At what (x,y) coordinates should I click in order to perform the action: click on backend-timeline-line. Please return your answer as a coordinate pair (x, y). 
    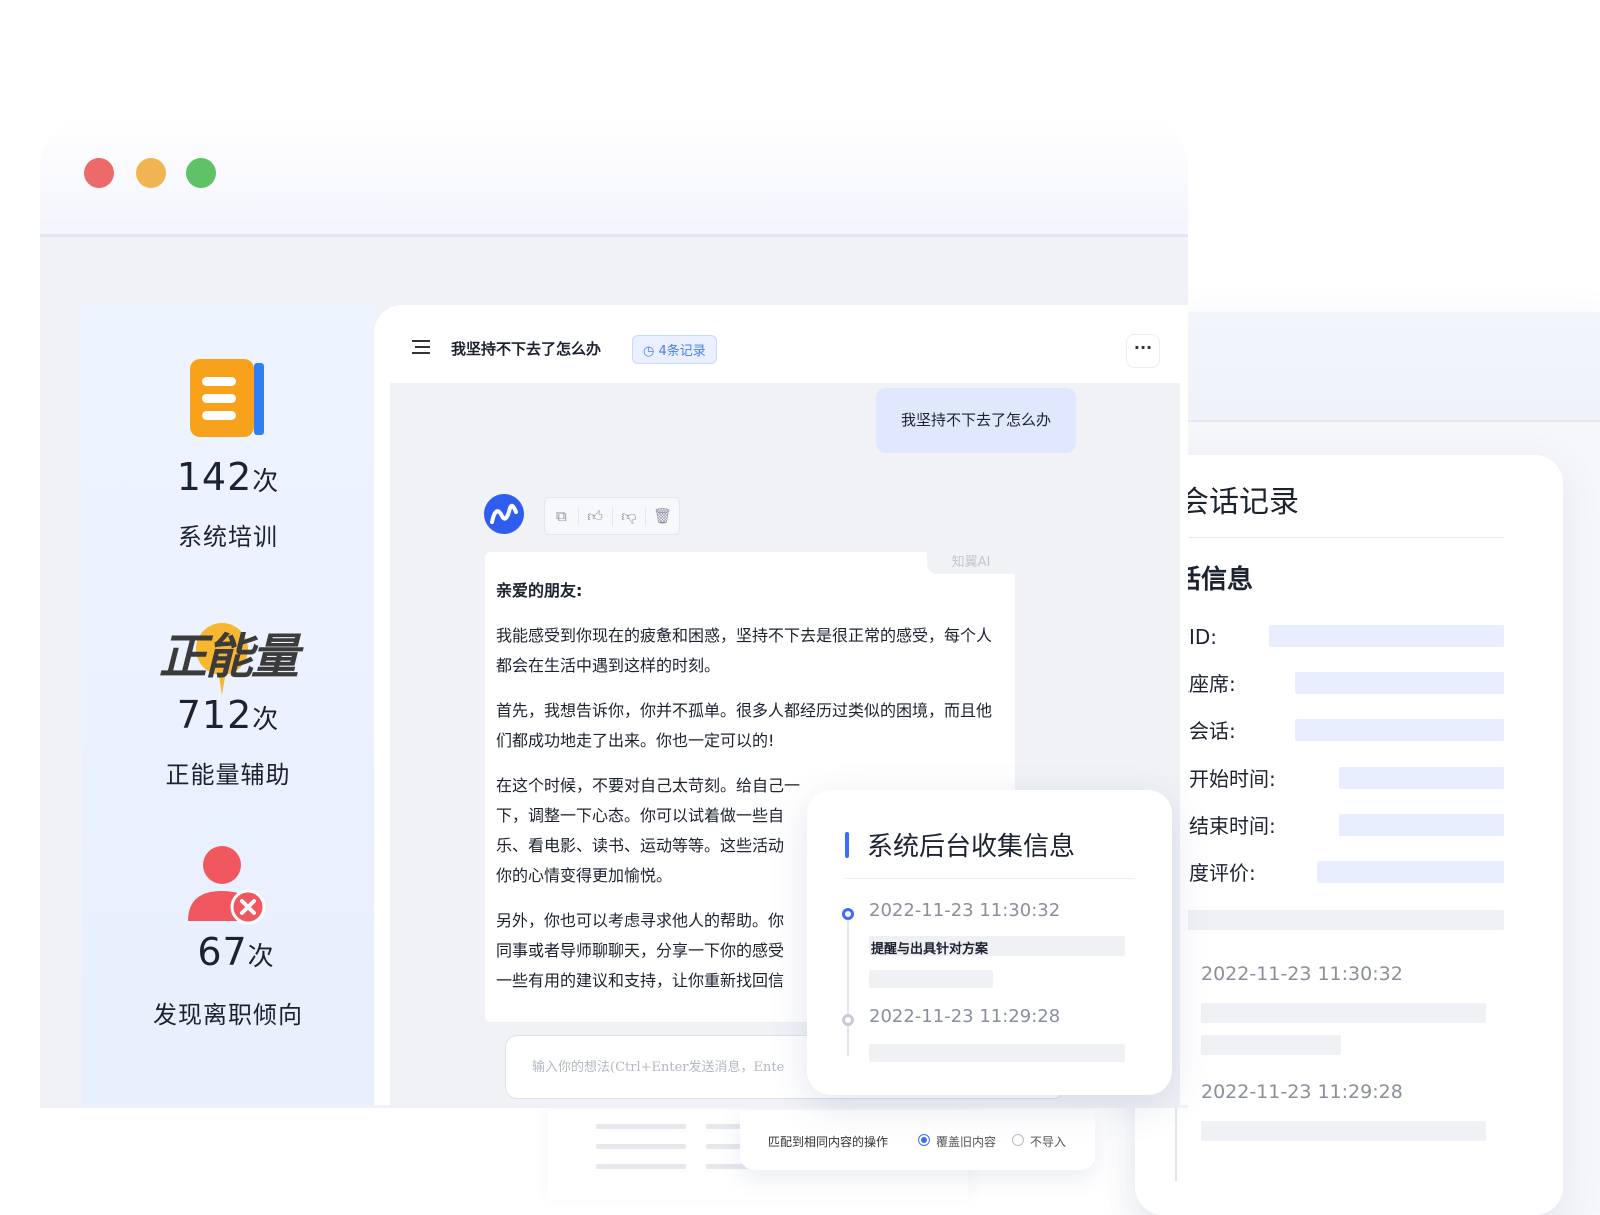
    Looking at the image, I should click on (848, 987).